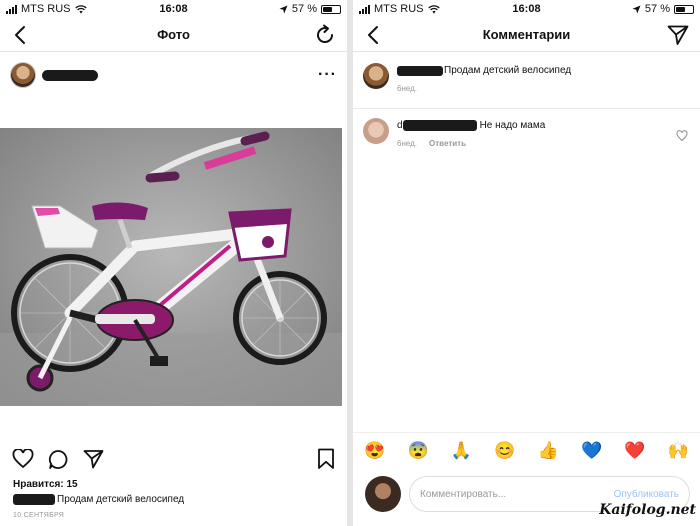 The height and width of the screenshot is (526, 700). Describe the element at coordinates (484, 88) in the screenshot. I see `comment-meta: 6нед.` at that location.